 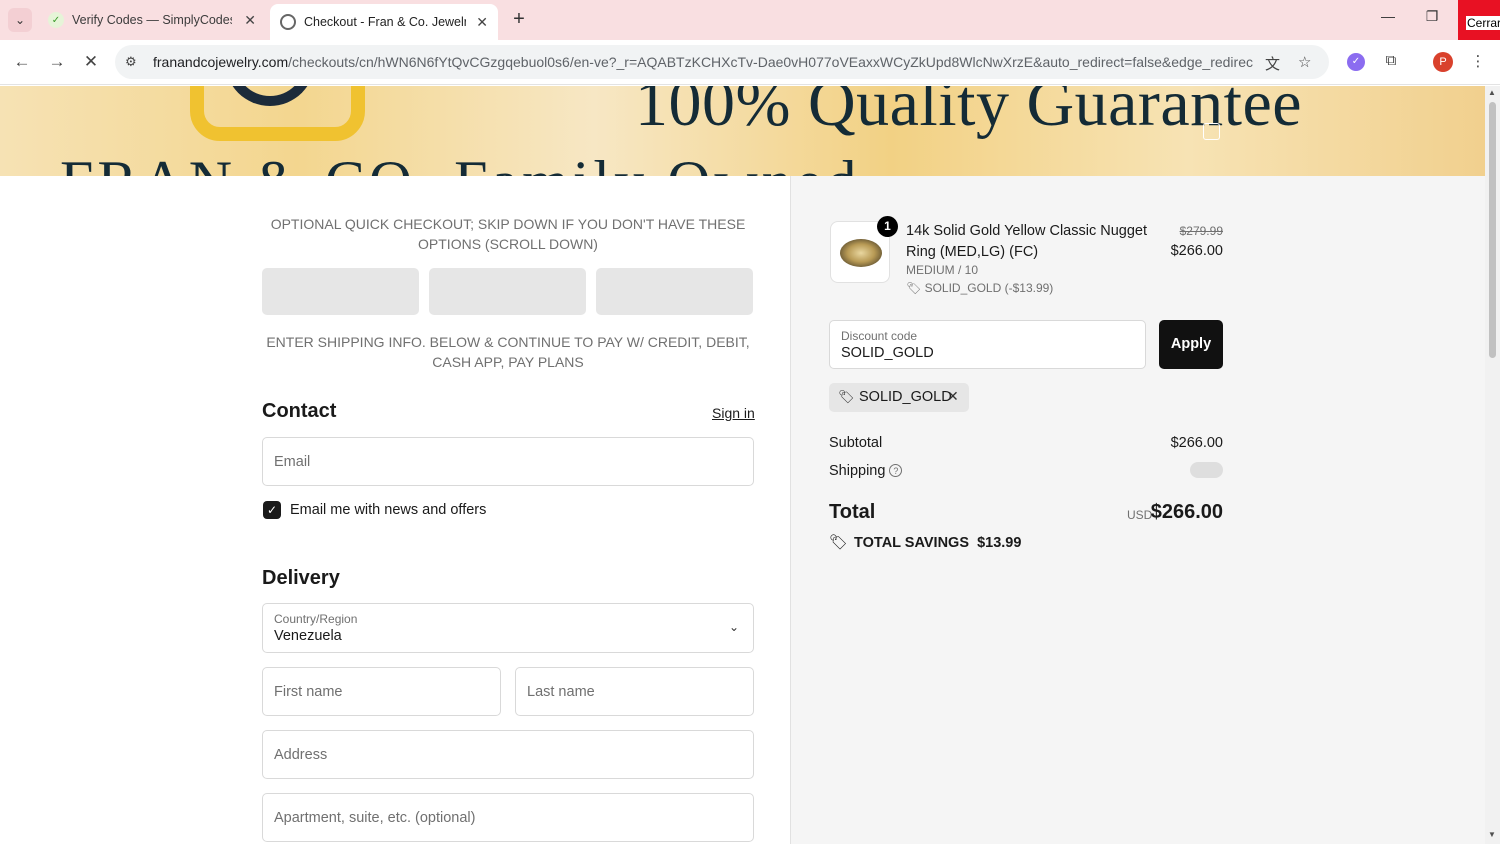 I want to click on remove-discount-icon: ✕, so click(x=953, y=396).